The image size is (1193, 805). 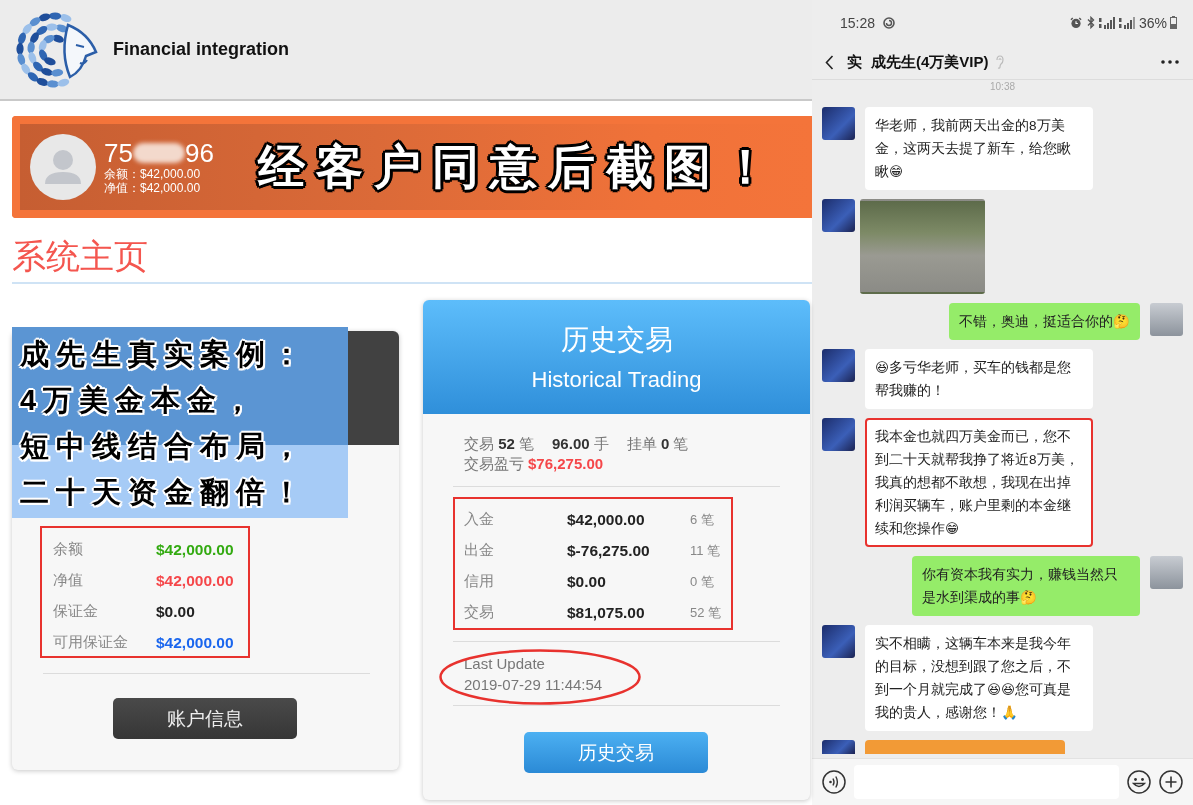 I want to click on chat-tag: 实, so click(x=854, y=62).